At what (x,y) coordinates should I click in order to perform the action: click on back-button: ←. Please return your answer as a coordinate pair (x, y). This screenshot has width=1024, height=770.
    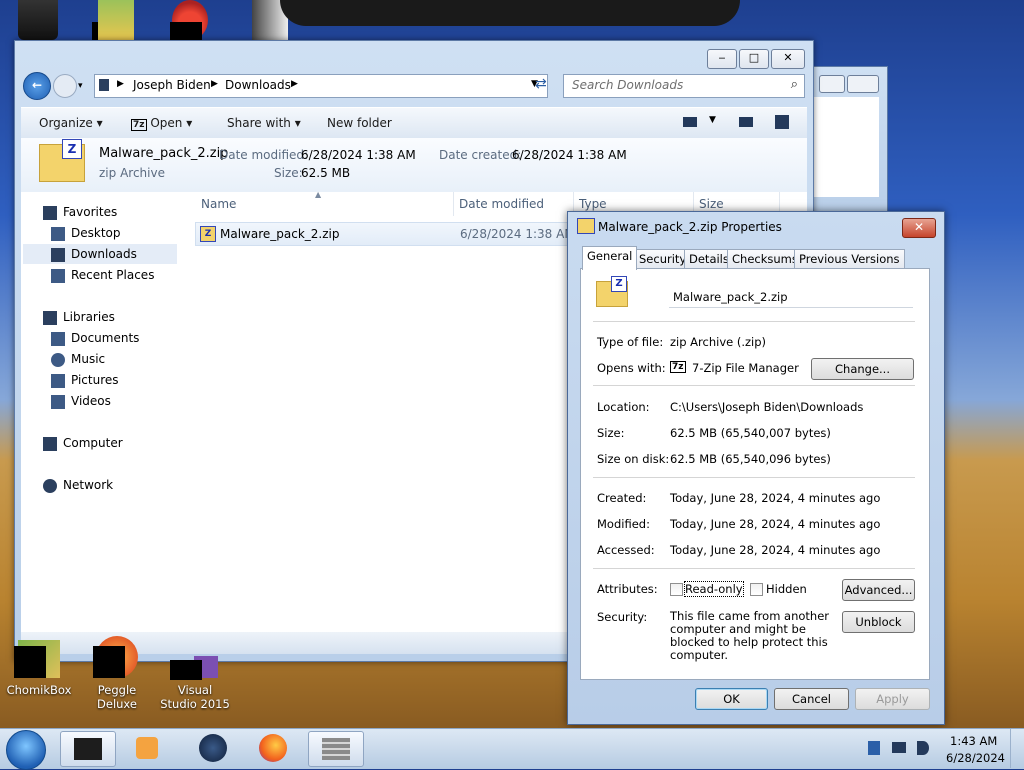
    Looking at the image, I should click on (37, 86).